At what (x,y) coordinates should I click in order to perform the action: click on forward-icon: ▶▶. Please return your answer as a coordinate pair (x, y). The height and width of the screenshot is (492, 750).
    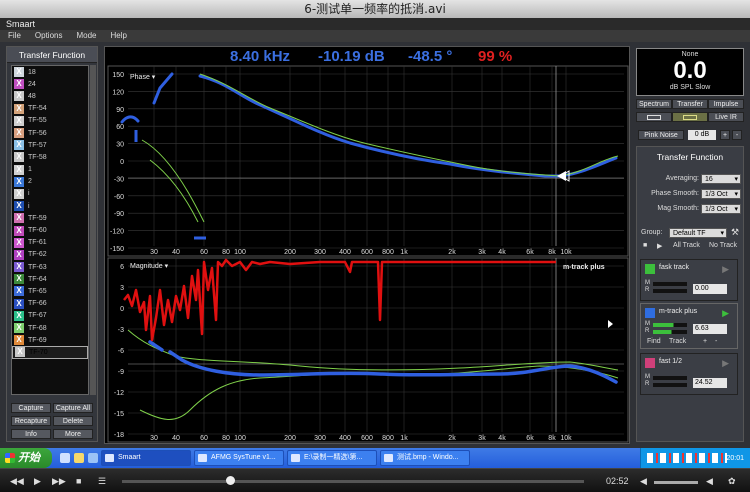
    Looking at the image, I should click on (59, 481).